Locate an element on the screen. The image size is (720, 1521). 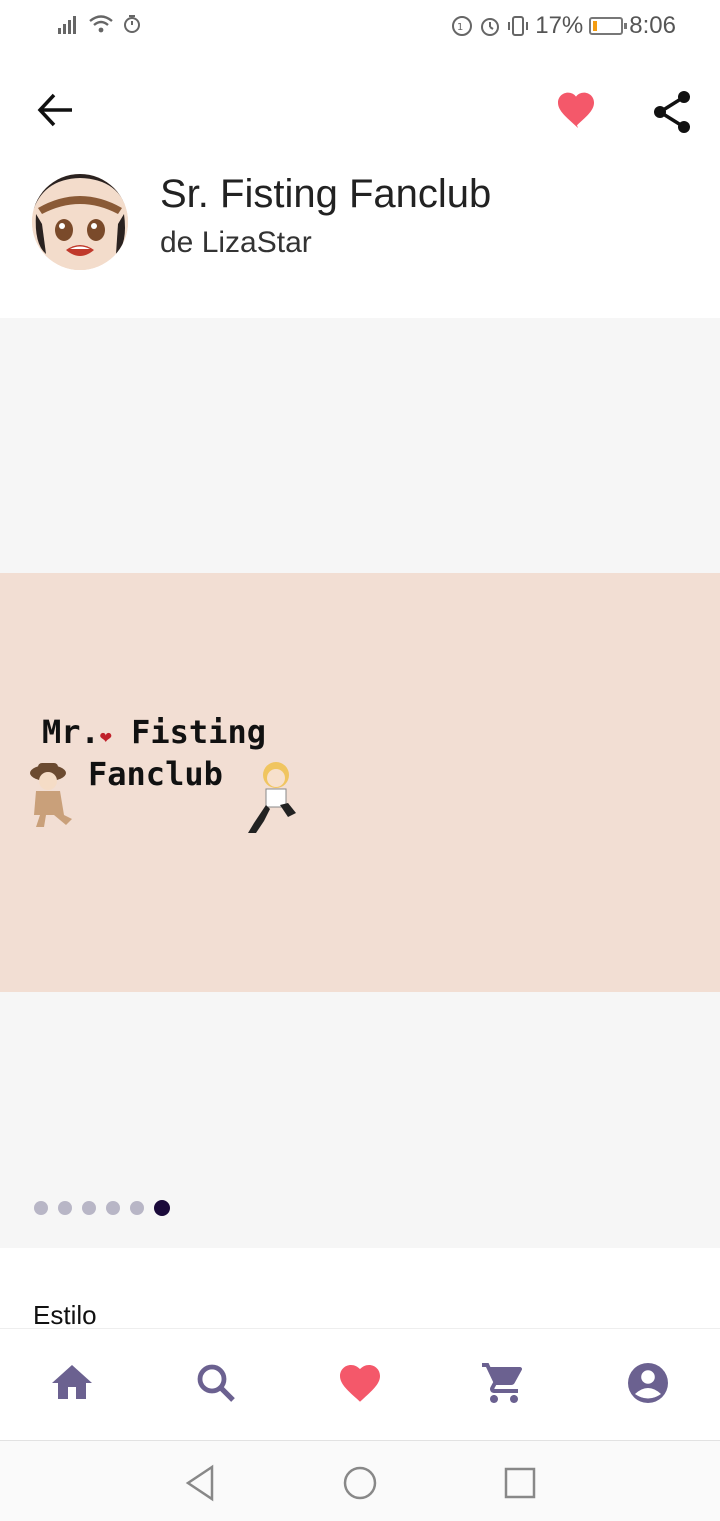
home-circle-icon is located at coordinates (360, 1483).